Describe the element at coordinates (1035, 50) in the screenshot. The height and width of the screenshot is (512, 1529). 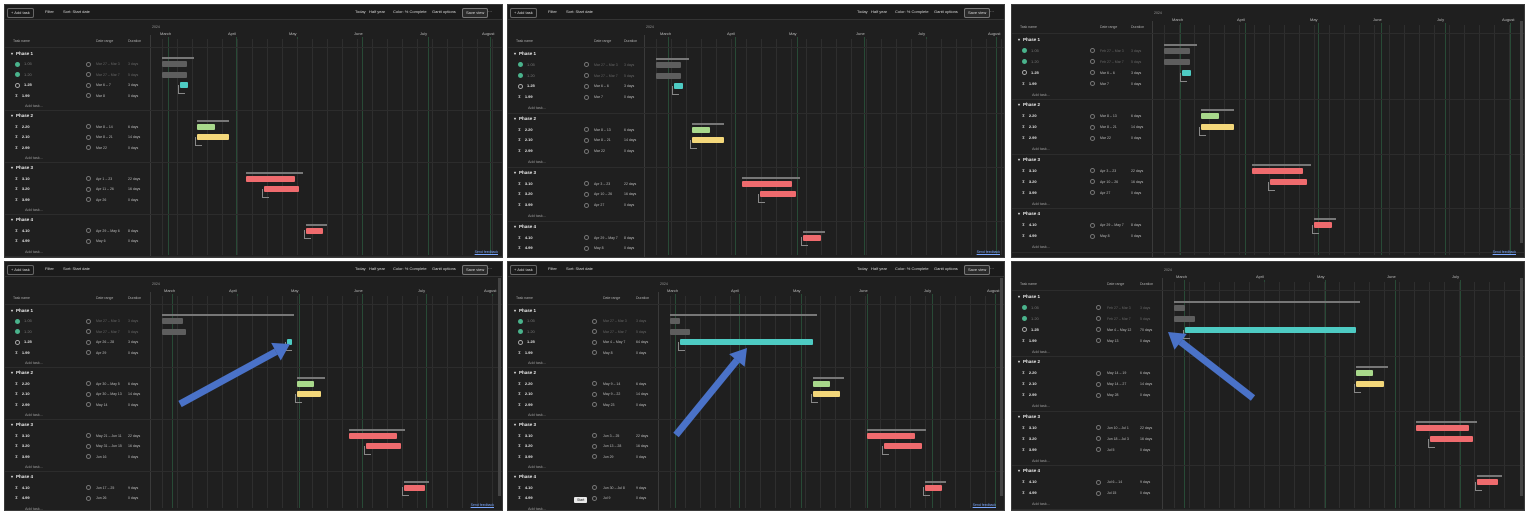
I see `task-name: 1.05` at that location.